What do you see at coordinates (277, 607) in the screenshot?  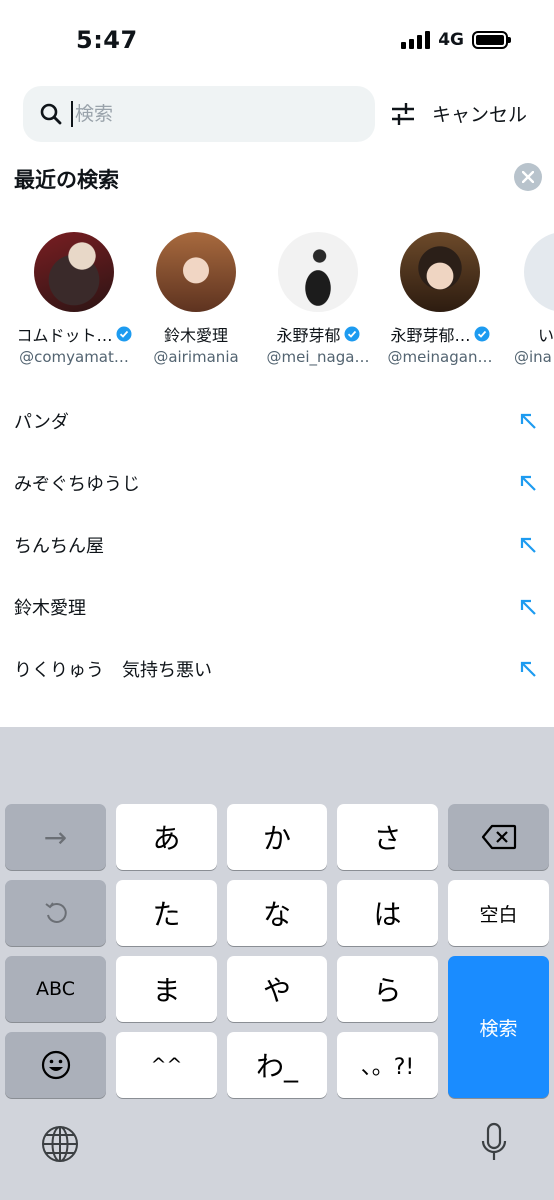 I see `list-item: 鈴木愛理` at bounding box center [277, 607].